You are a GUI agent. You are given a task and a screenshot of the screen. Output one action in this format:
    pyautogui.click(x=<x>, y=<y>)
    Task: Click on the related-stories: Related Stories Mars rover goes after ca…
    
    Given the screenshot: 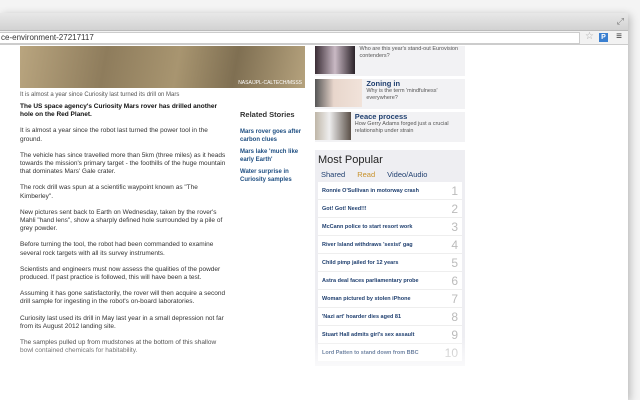 What is the action you would take?
    pyautogui.click(x=272, y=149)
    